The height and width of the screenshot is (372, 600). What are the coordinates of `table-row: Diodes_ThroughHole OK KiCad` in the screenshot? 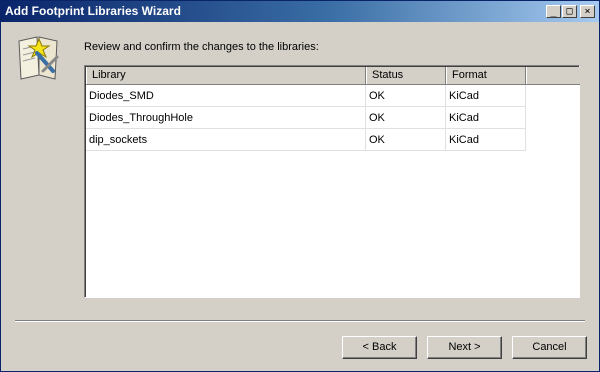 It's located at (306, 118).